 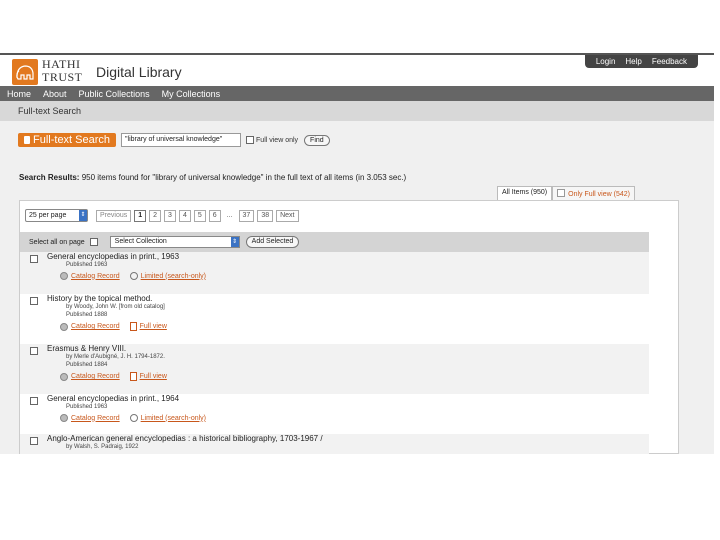 I want to click on elephant-logo-icon, so click(x=25, y=72).